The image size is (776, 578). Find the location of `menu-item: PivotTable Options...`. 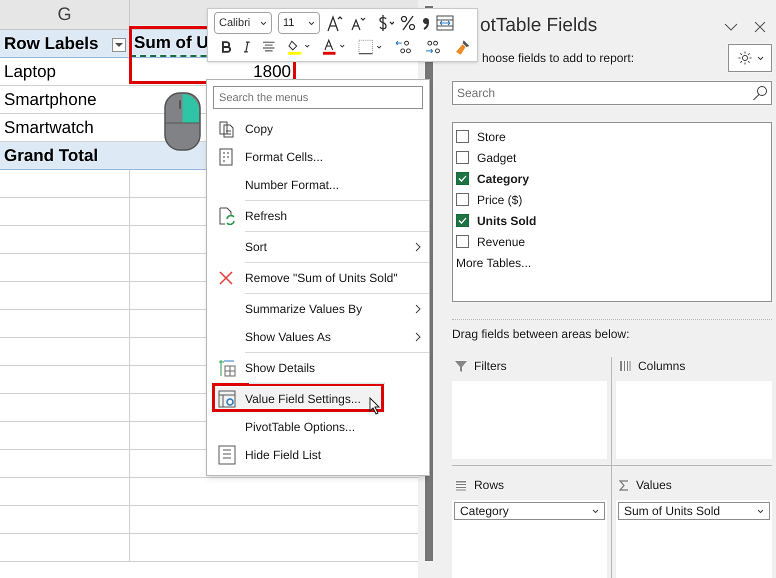

menu-item: PivotTable Options... is located at coordinates (318, 427).